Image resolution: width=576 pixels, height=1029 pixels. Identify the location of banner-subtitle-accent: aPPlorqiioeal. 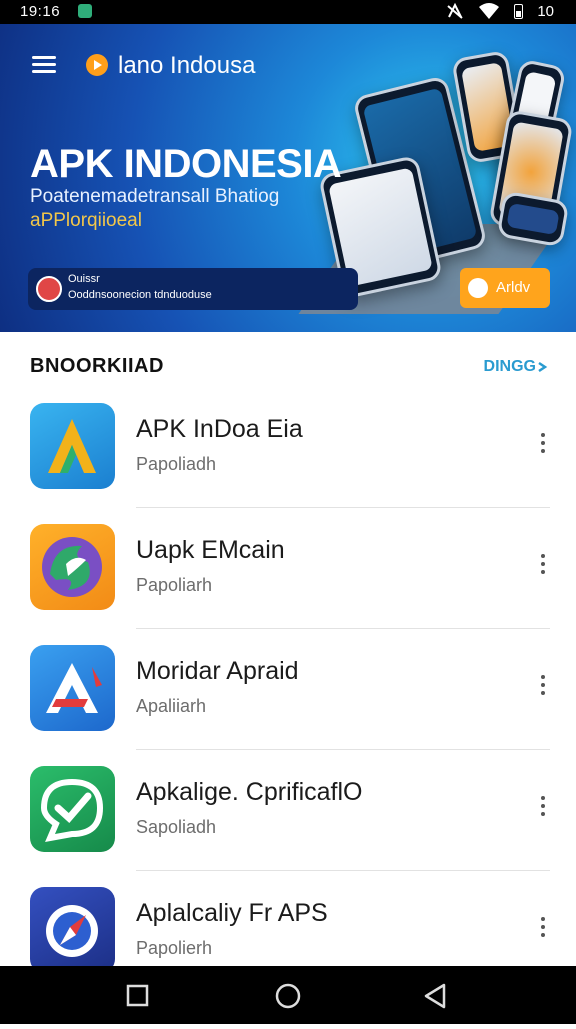
(86, 220).